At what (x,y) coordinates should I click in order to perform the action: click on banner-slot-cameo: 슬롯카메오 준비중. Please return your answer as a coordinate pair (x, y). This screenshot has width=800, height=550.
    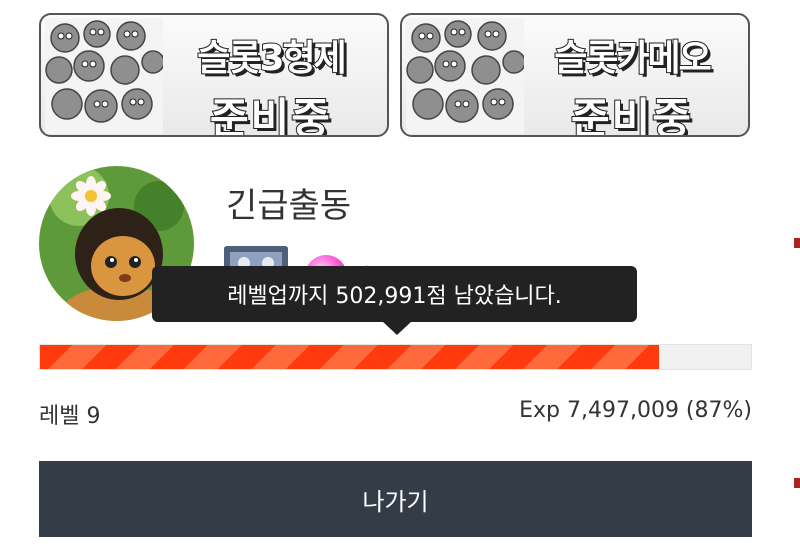
    Looking at the image, I should click on (575, 75).